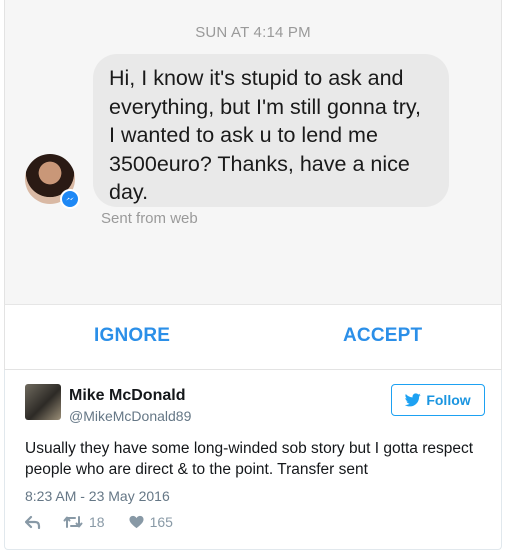  What do you see at coordinates (382, 336) in the screenshot?
I see `accept-button: ACCEPT` at bounding box center [382, 336].